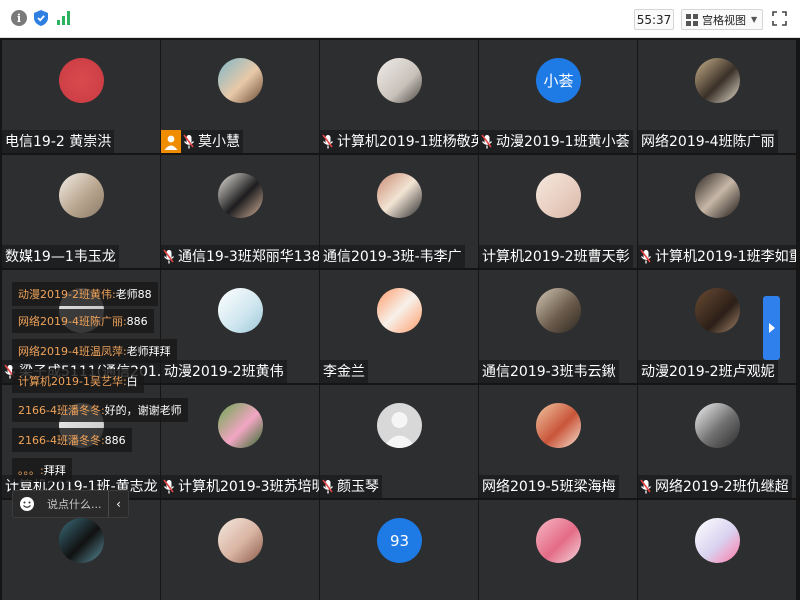 The height and width of the screenshot is (600, 800). What do you see at coordinates (358, 487) in the screenshot?
I see `participant-name: 颜玉琴` at bounding box center [358, 487].